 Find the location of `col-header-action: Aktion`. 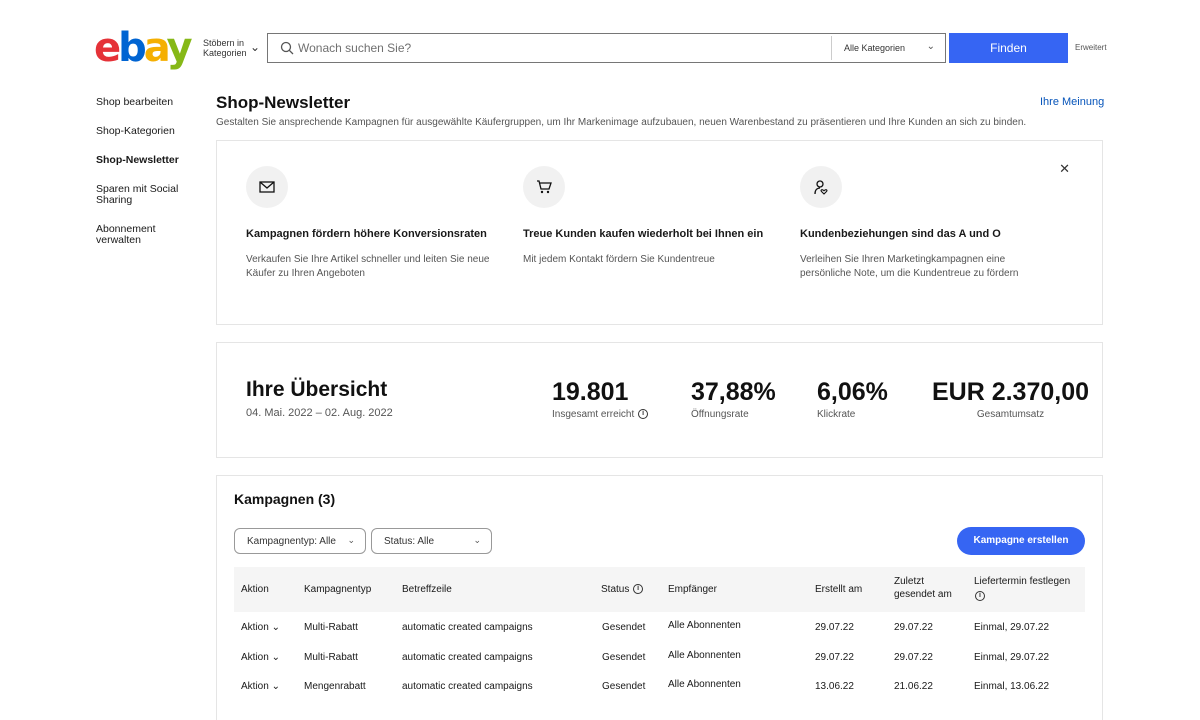

col-header-action: Aktion is located at coordinates (255, 589).